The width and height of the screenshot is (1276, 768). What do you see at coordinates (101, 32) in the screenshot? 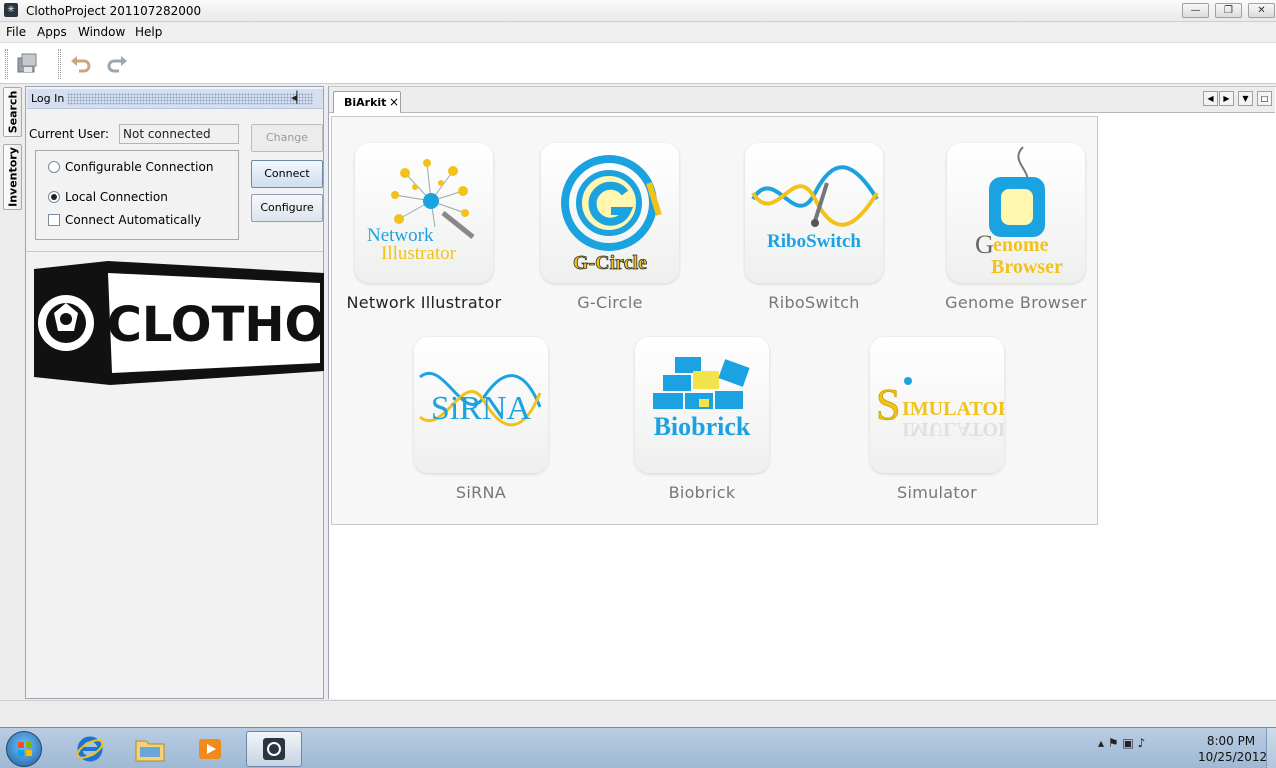
I see `menu-window: Window` at bounding box center [101, 32].